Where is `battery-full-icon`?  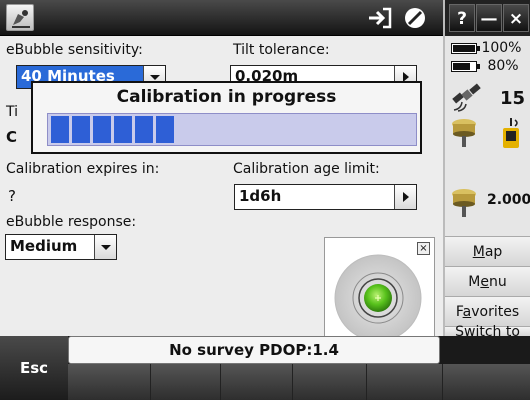 battery-full-icon is located at coordinates (465, 48).